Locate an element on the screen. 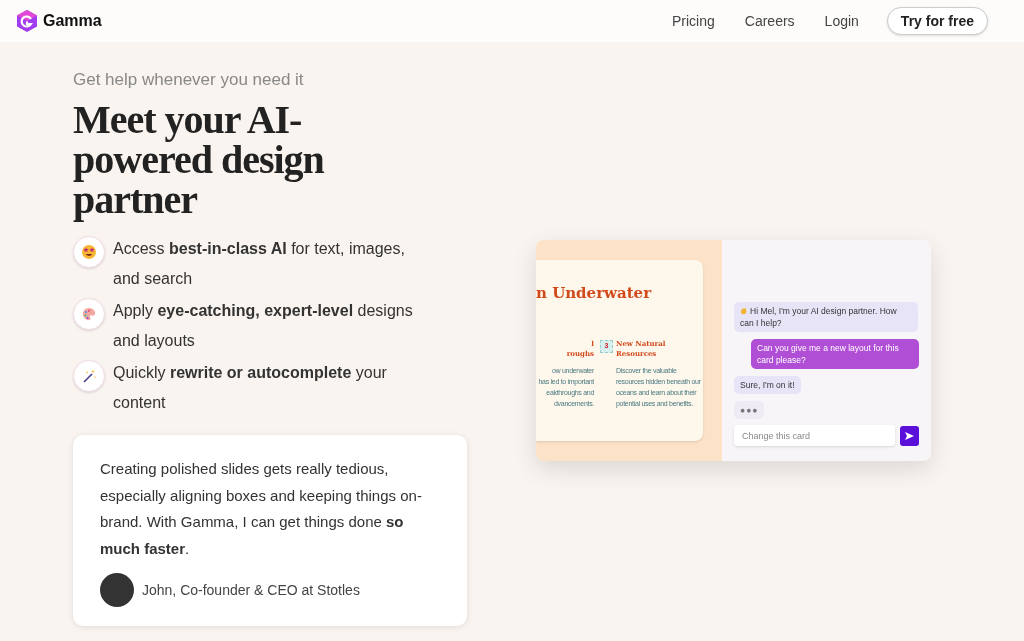  avatar is located at coordinates (117, 590).